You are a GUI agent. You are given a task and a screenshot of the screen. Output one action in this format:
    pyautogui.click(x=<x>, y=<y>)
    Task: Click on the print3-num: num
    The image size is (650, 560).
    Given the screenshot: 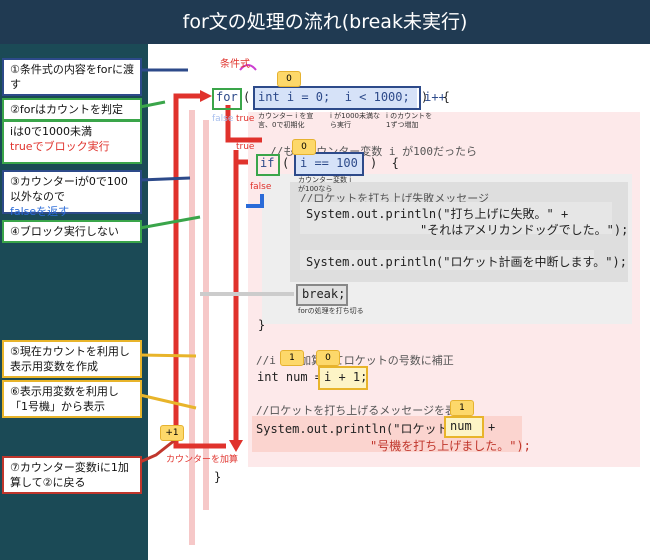 What is the action you would take?
    pyautogui.click(x=461, y=426)
    